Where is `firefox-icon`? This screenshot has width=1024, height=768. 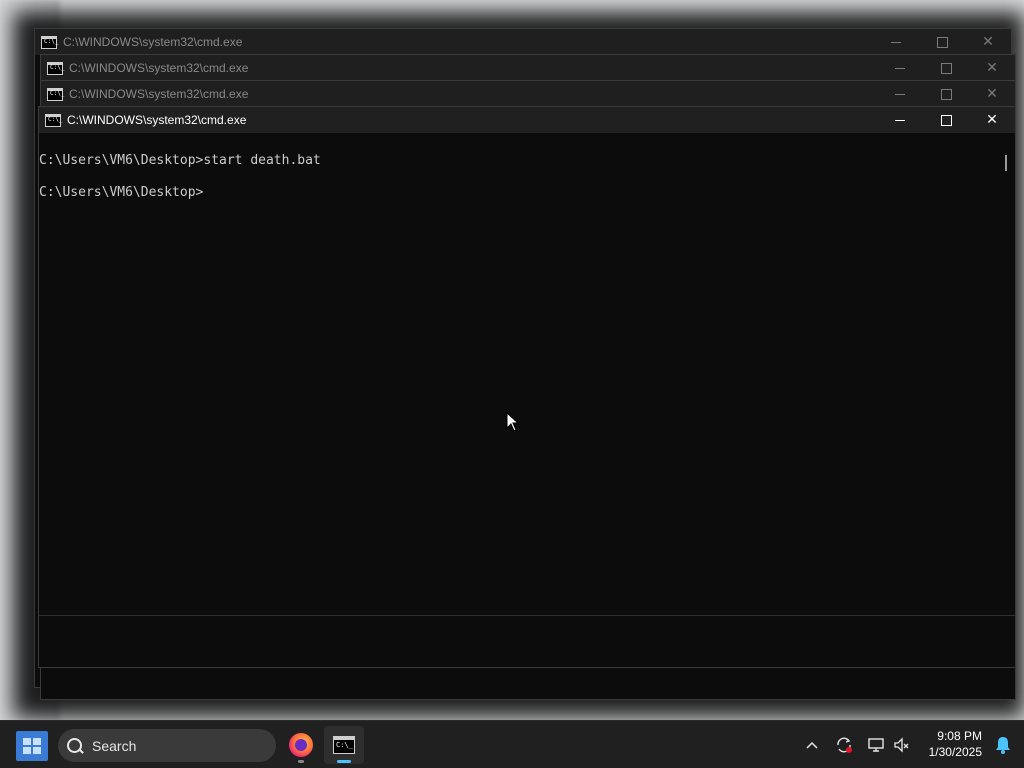
firefox-icon is located at coordinates (301, 745).